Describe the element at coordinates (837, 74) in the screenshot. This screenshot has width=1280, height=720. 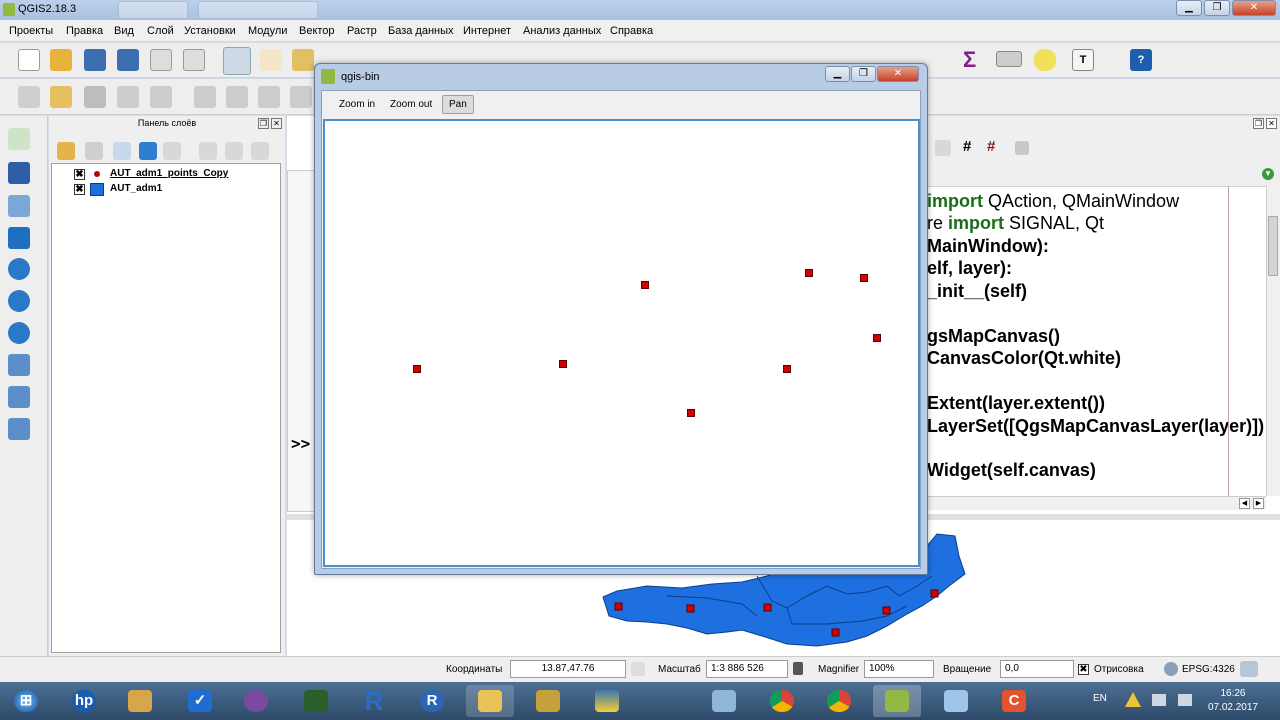
I see `dialog-minimize-button: ▁` at that location.